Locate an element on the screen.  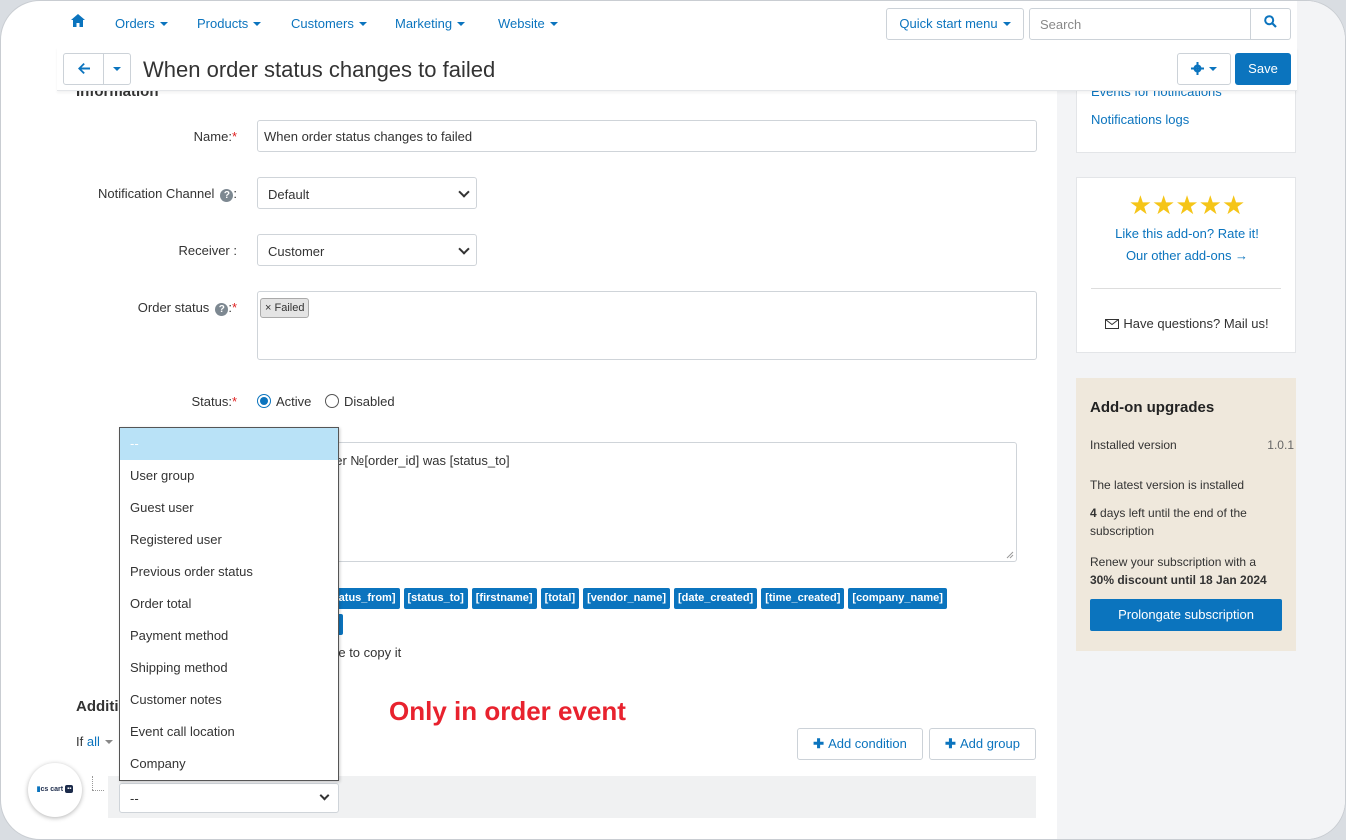
upgrades-title: Add-on upgrades is located at coordinates (1152, 407).